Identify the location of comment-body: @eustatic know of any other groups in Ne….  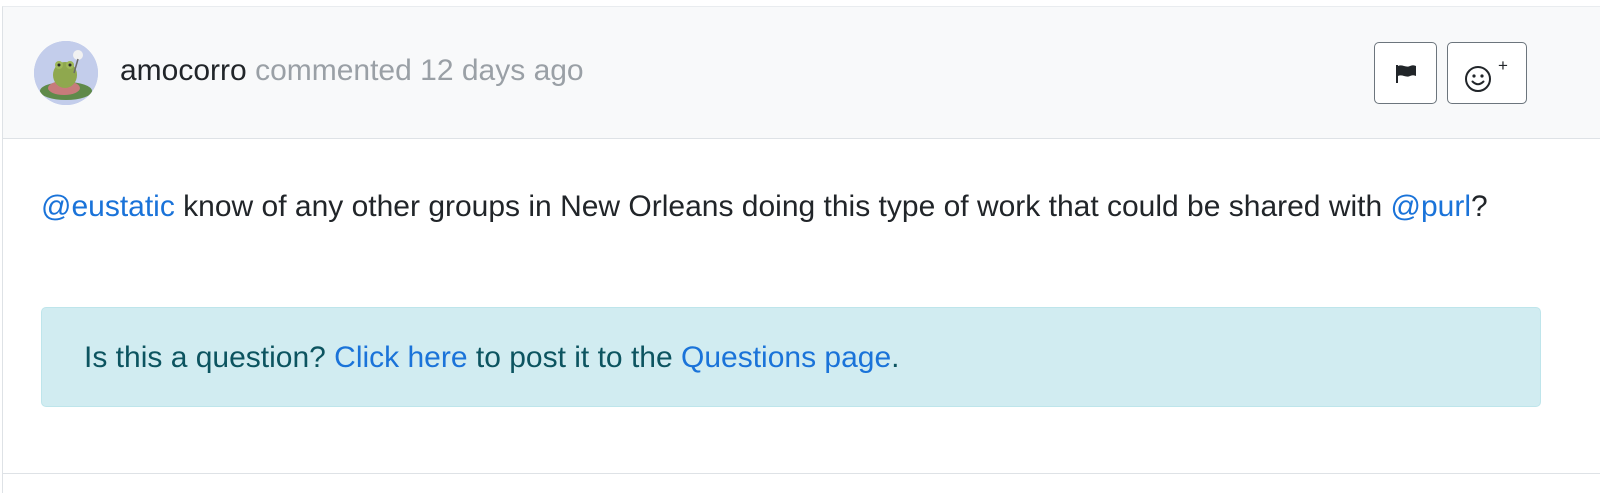
(786, 207).